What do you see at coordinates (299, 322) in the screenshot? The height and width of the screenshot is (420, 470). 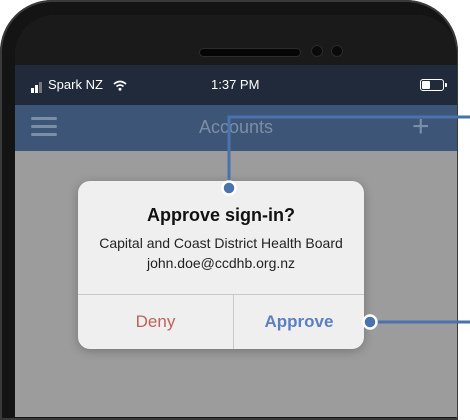 I see `approve-button: Approve` at bounding box center [299, 322].